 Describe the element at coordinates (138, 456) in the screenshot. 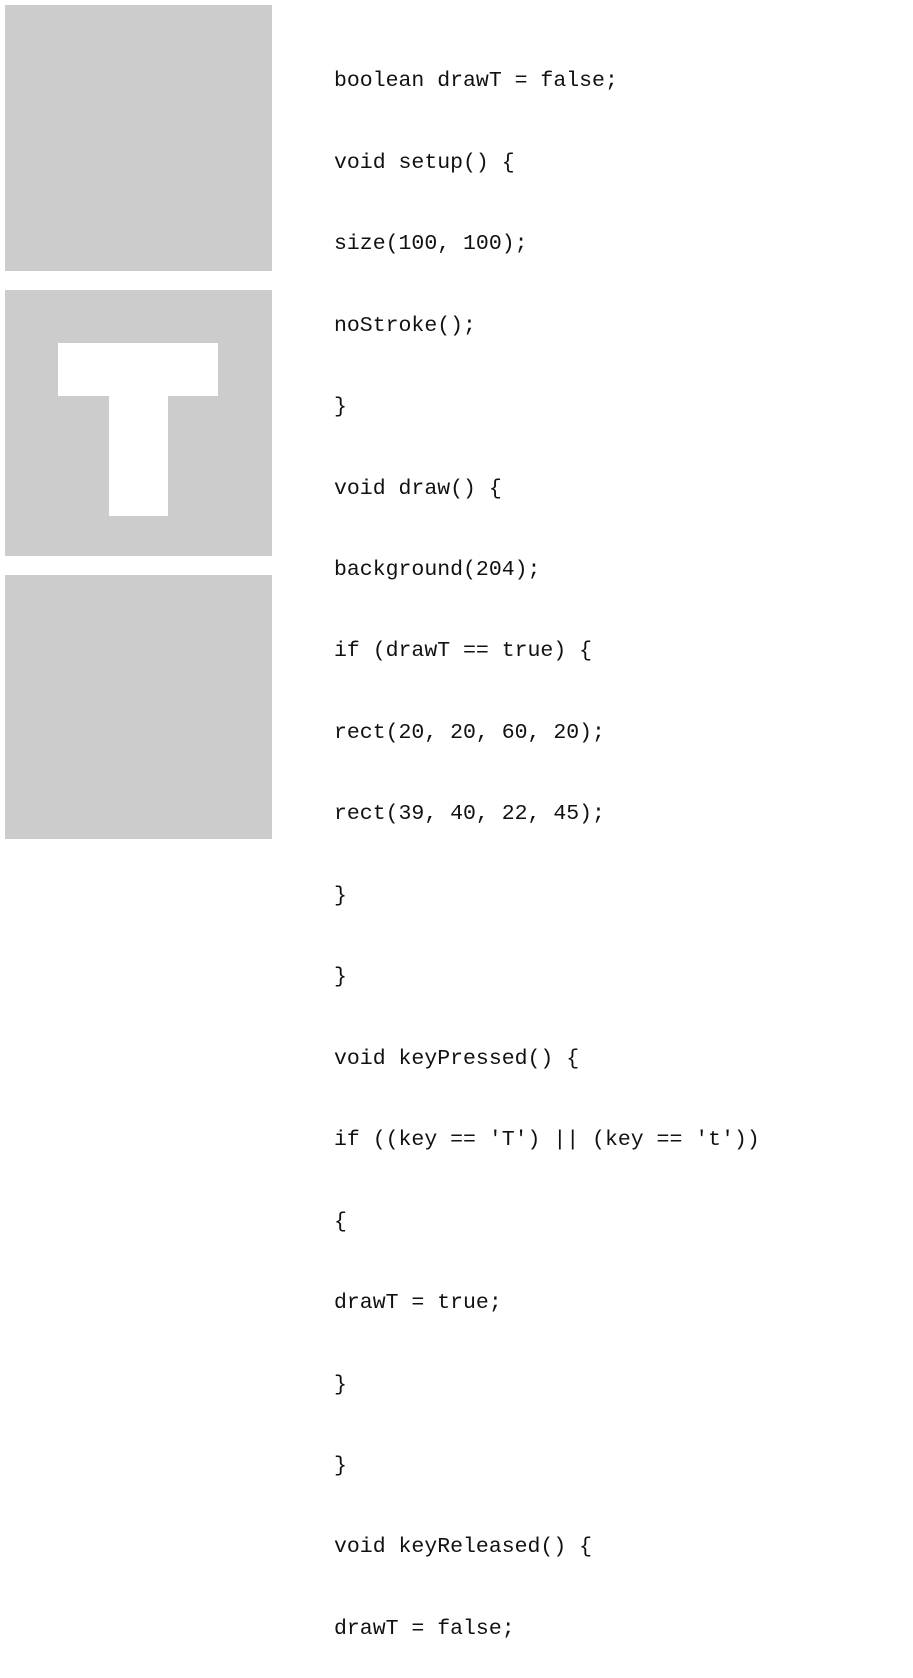

I see `t-letter-stem` at that location.